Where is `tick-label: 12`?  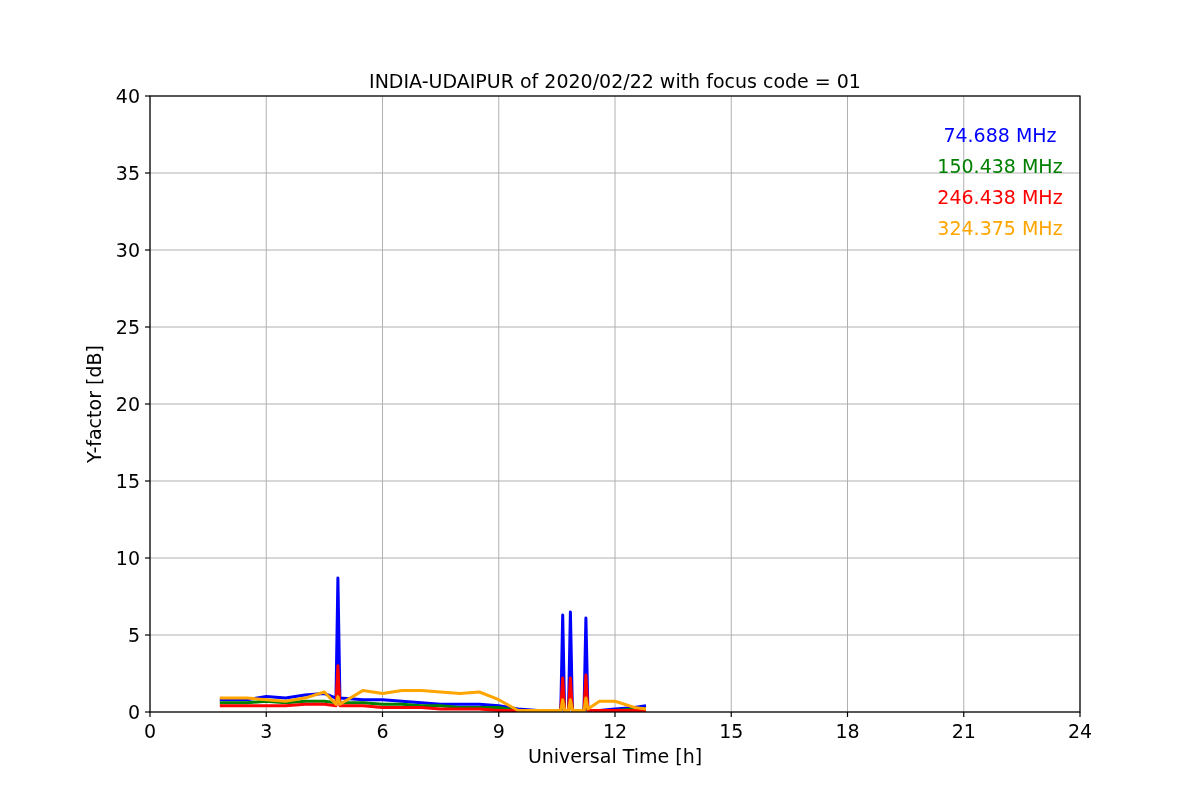
tick-label: 12 is located at coordinates (615, 731).